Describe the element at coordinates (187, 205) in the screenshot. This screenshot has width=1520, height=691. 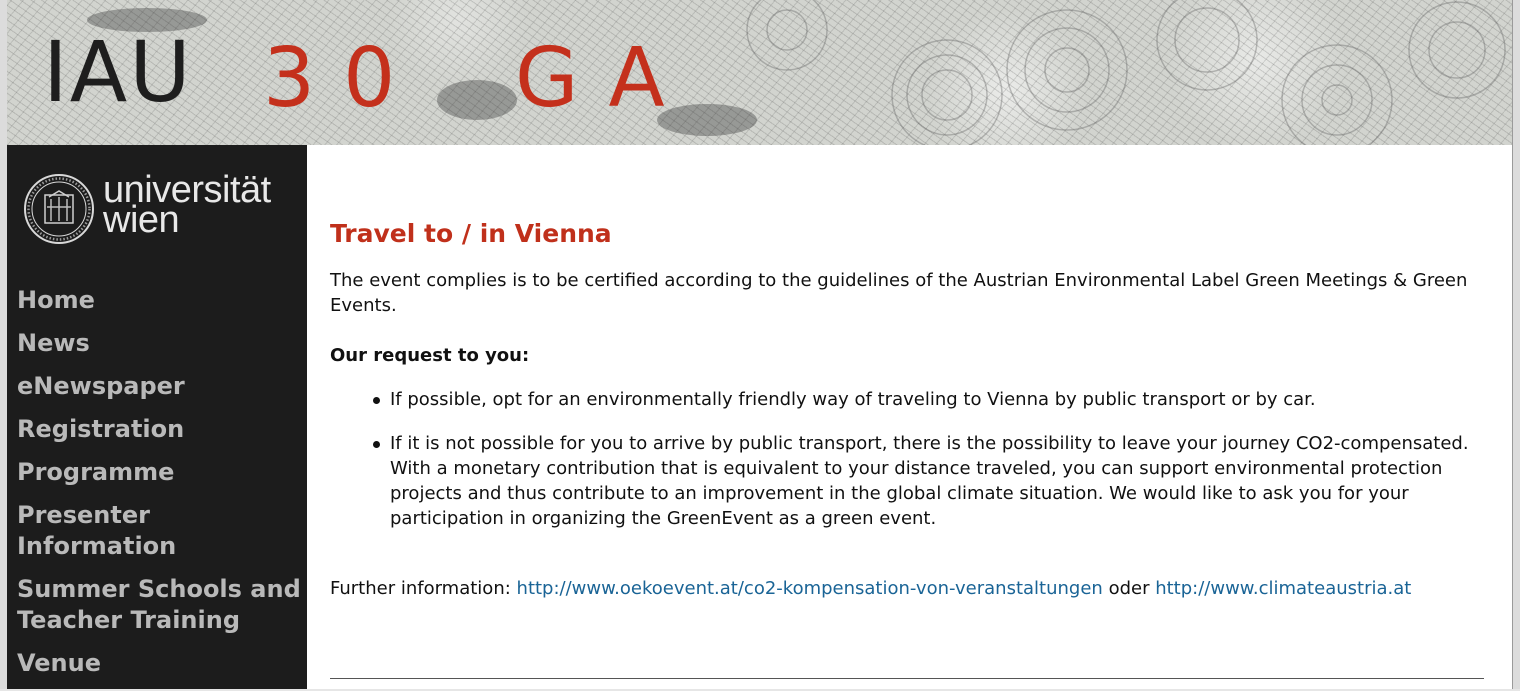
I see `university-wordmark: universität wien` at that location.